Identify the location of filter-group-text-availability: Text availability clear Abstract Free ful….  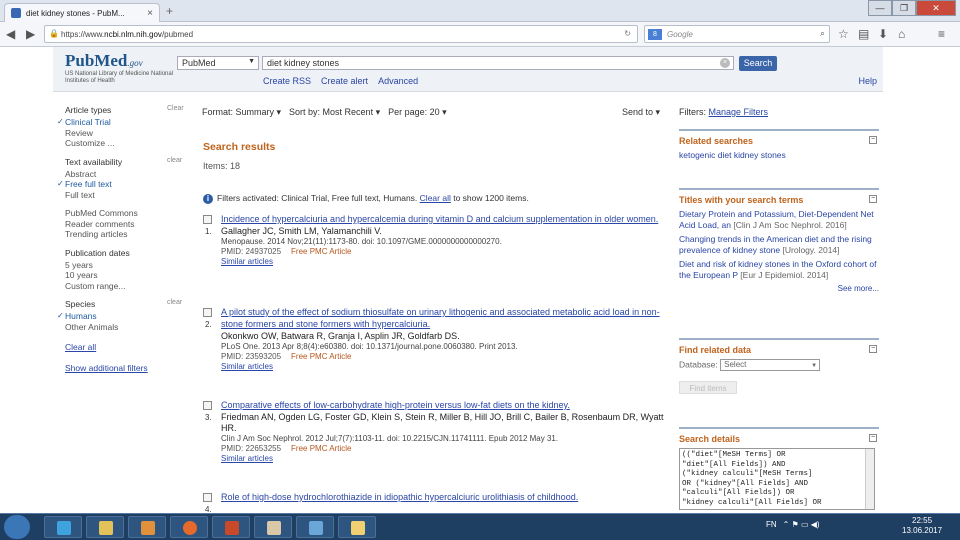
(121, 179).